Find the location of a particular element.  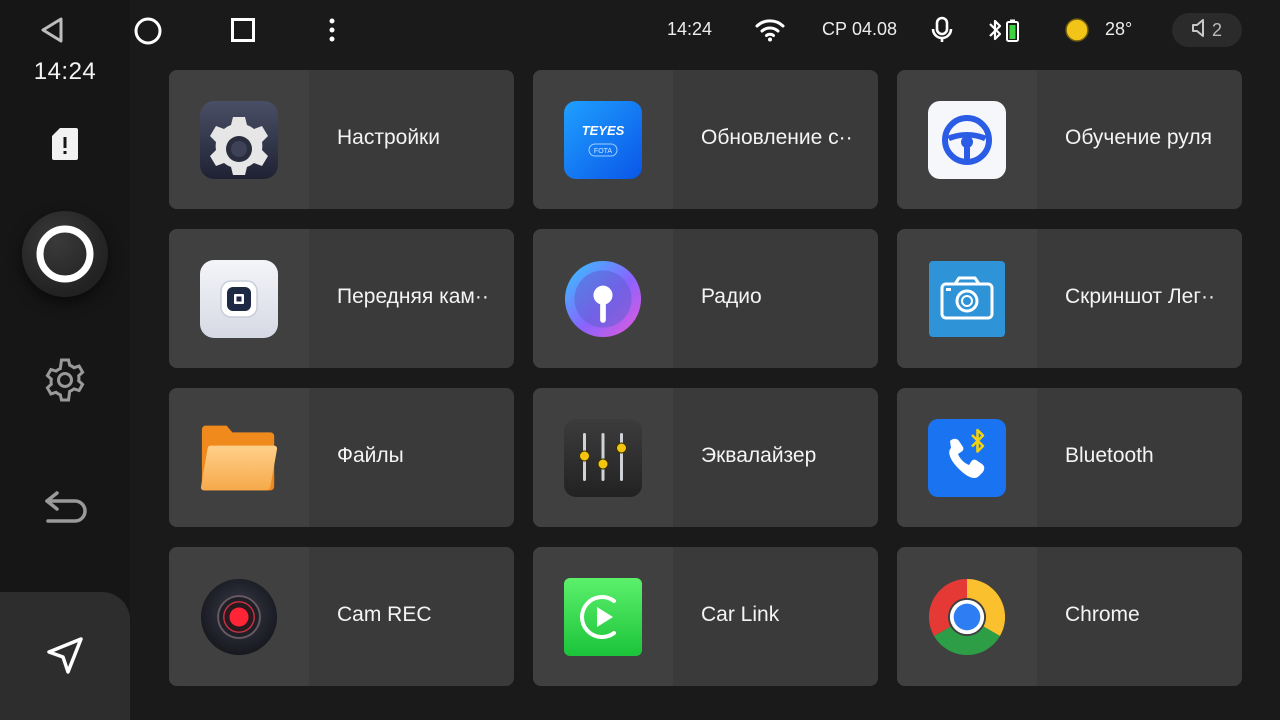

app-tile-files: Файлы is located at coordinates (341, 457).